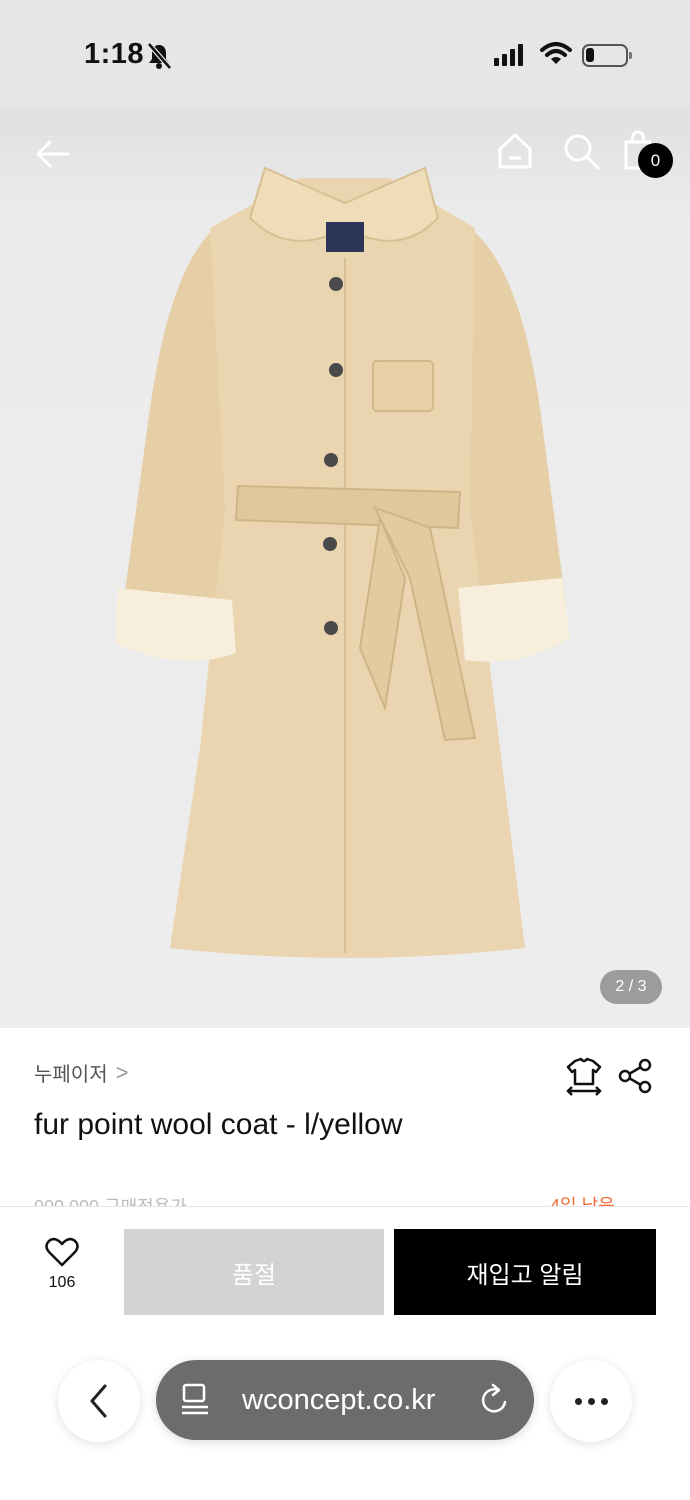  Describe the element at coordinates (525, 1272) in the screenshot. I see `restock-alert-button: 재입고 알림` at that location.